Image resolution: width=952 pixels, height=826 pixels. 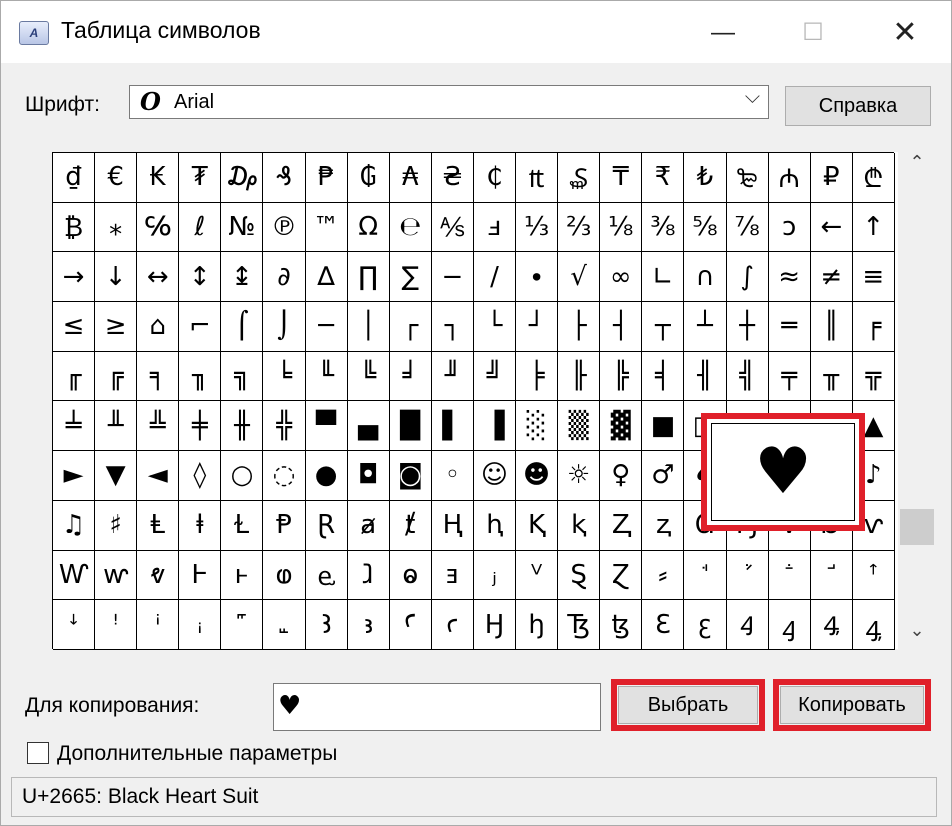 I want to click on character-cell: ₱, so click(x=326, y=178).